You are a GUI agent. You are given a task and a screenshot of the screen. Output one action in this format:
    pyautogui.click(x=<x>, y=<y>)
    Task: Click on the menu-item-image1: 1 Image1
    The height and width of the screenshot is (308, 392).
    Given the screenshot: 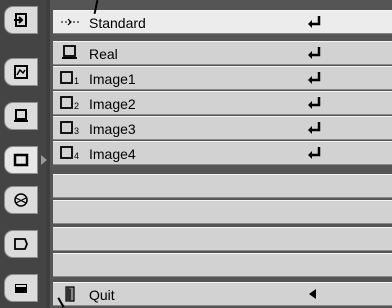 What is the action you would take?
    pyautogui.click(x=222, y=78)
    